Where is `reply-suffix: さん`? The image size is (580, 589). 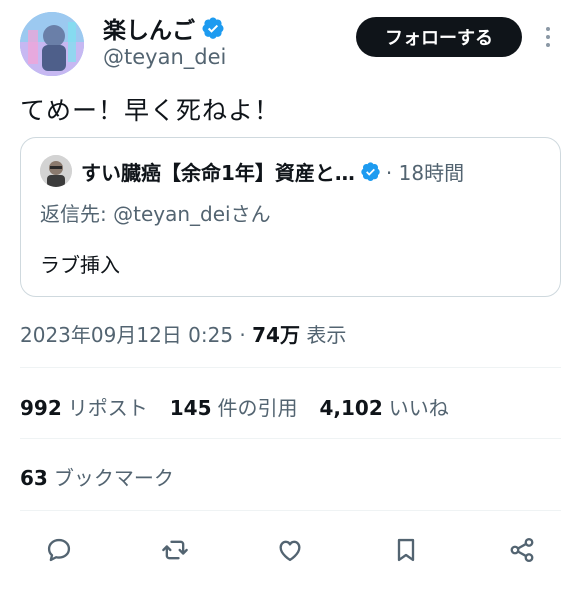 reply-suffix: さん is located at coordinates (250, 214).